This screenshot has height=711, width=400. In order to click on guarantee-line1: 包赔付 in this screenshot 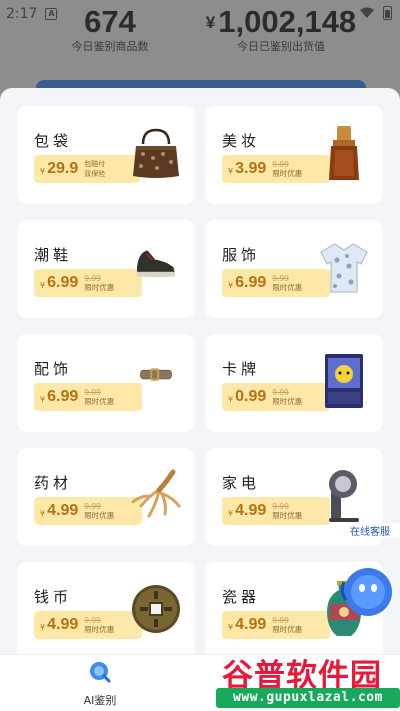, I will do `click(95, 164)`.